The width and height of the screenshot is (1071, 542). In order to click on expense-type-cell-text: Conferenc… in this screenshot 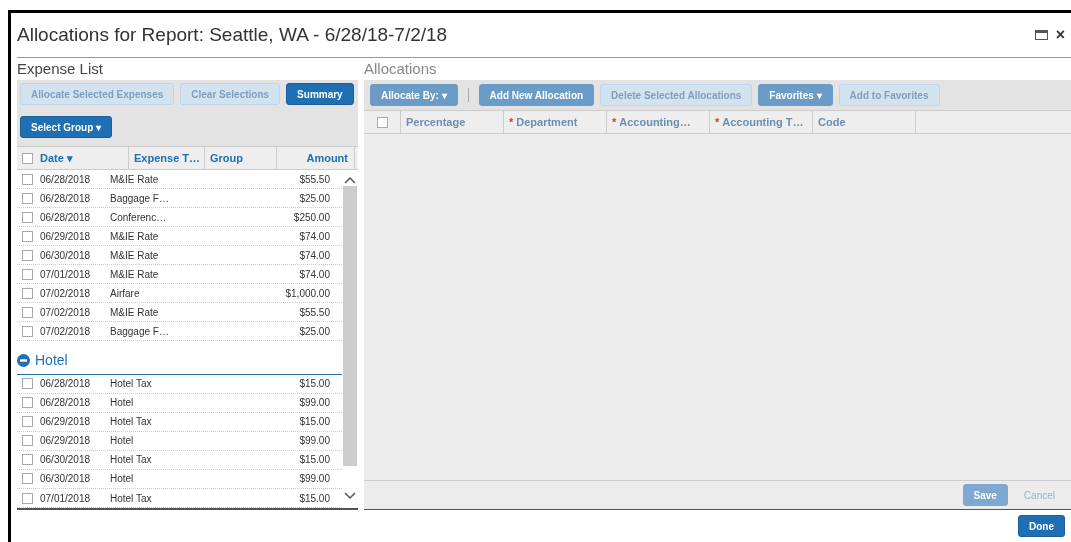, I will do `click(139, 217)`.